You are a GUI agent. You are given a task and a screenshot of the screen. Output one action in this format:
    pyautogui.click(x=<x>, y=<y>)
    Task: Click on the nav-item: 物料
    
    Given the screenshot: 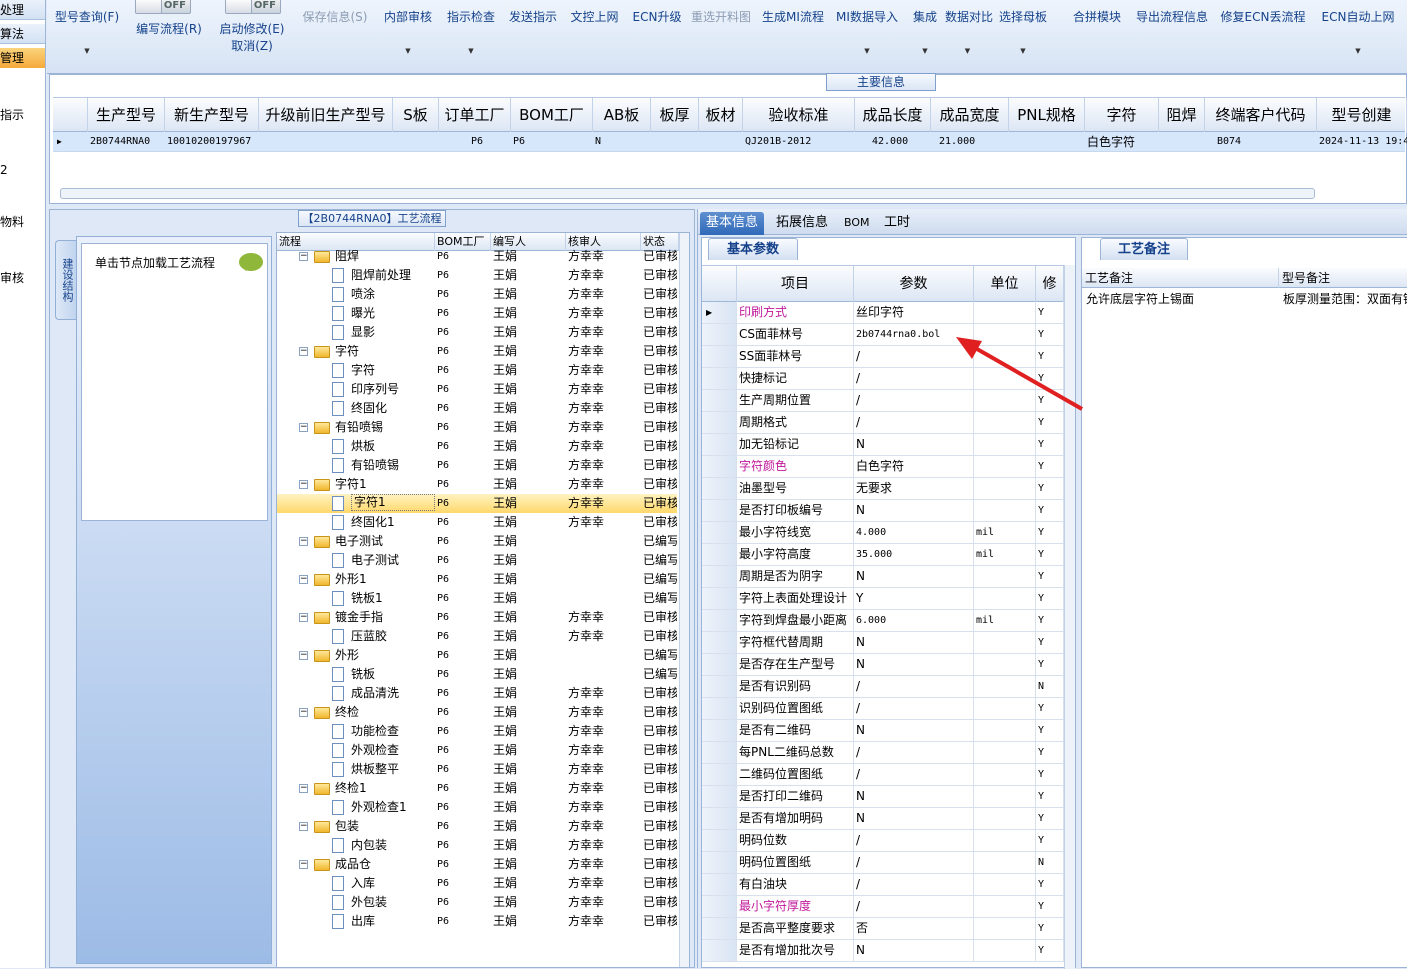 What is the action you would take?
    pyautogui.click(x=22, y=222)
    